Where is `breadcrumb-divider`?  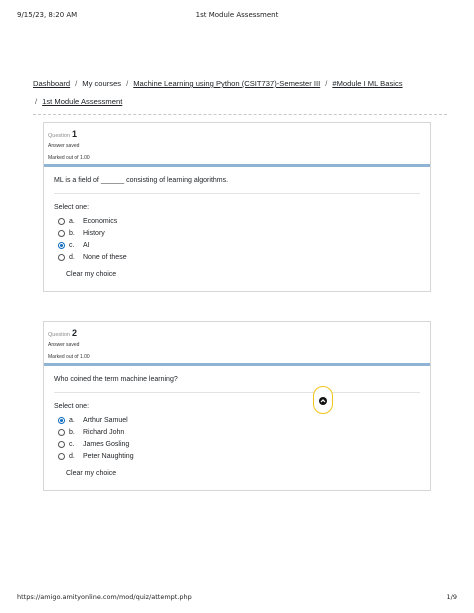
breadcrumb-divider is located at coordinates (240, 114).